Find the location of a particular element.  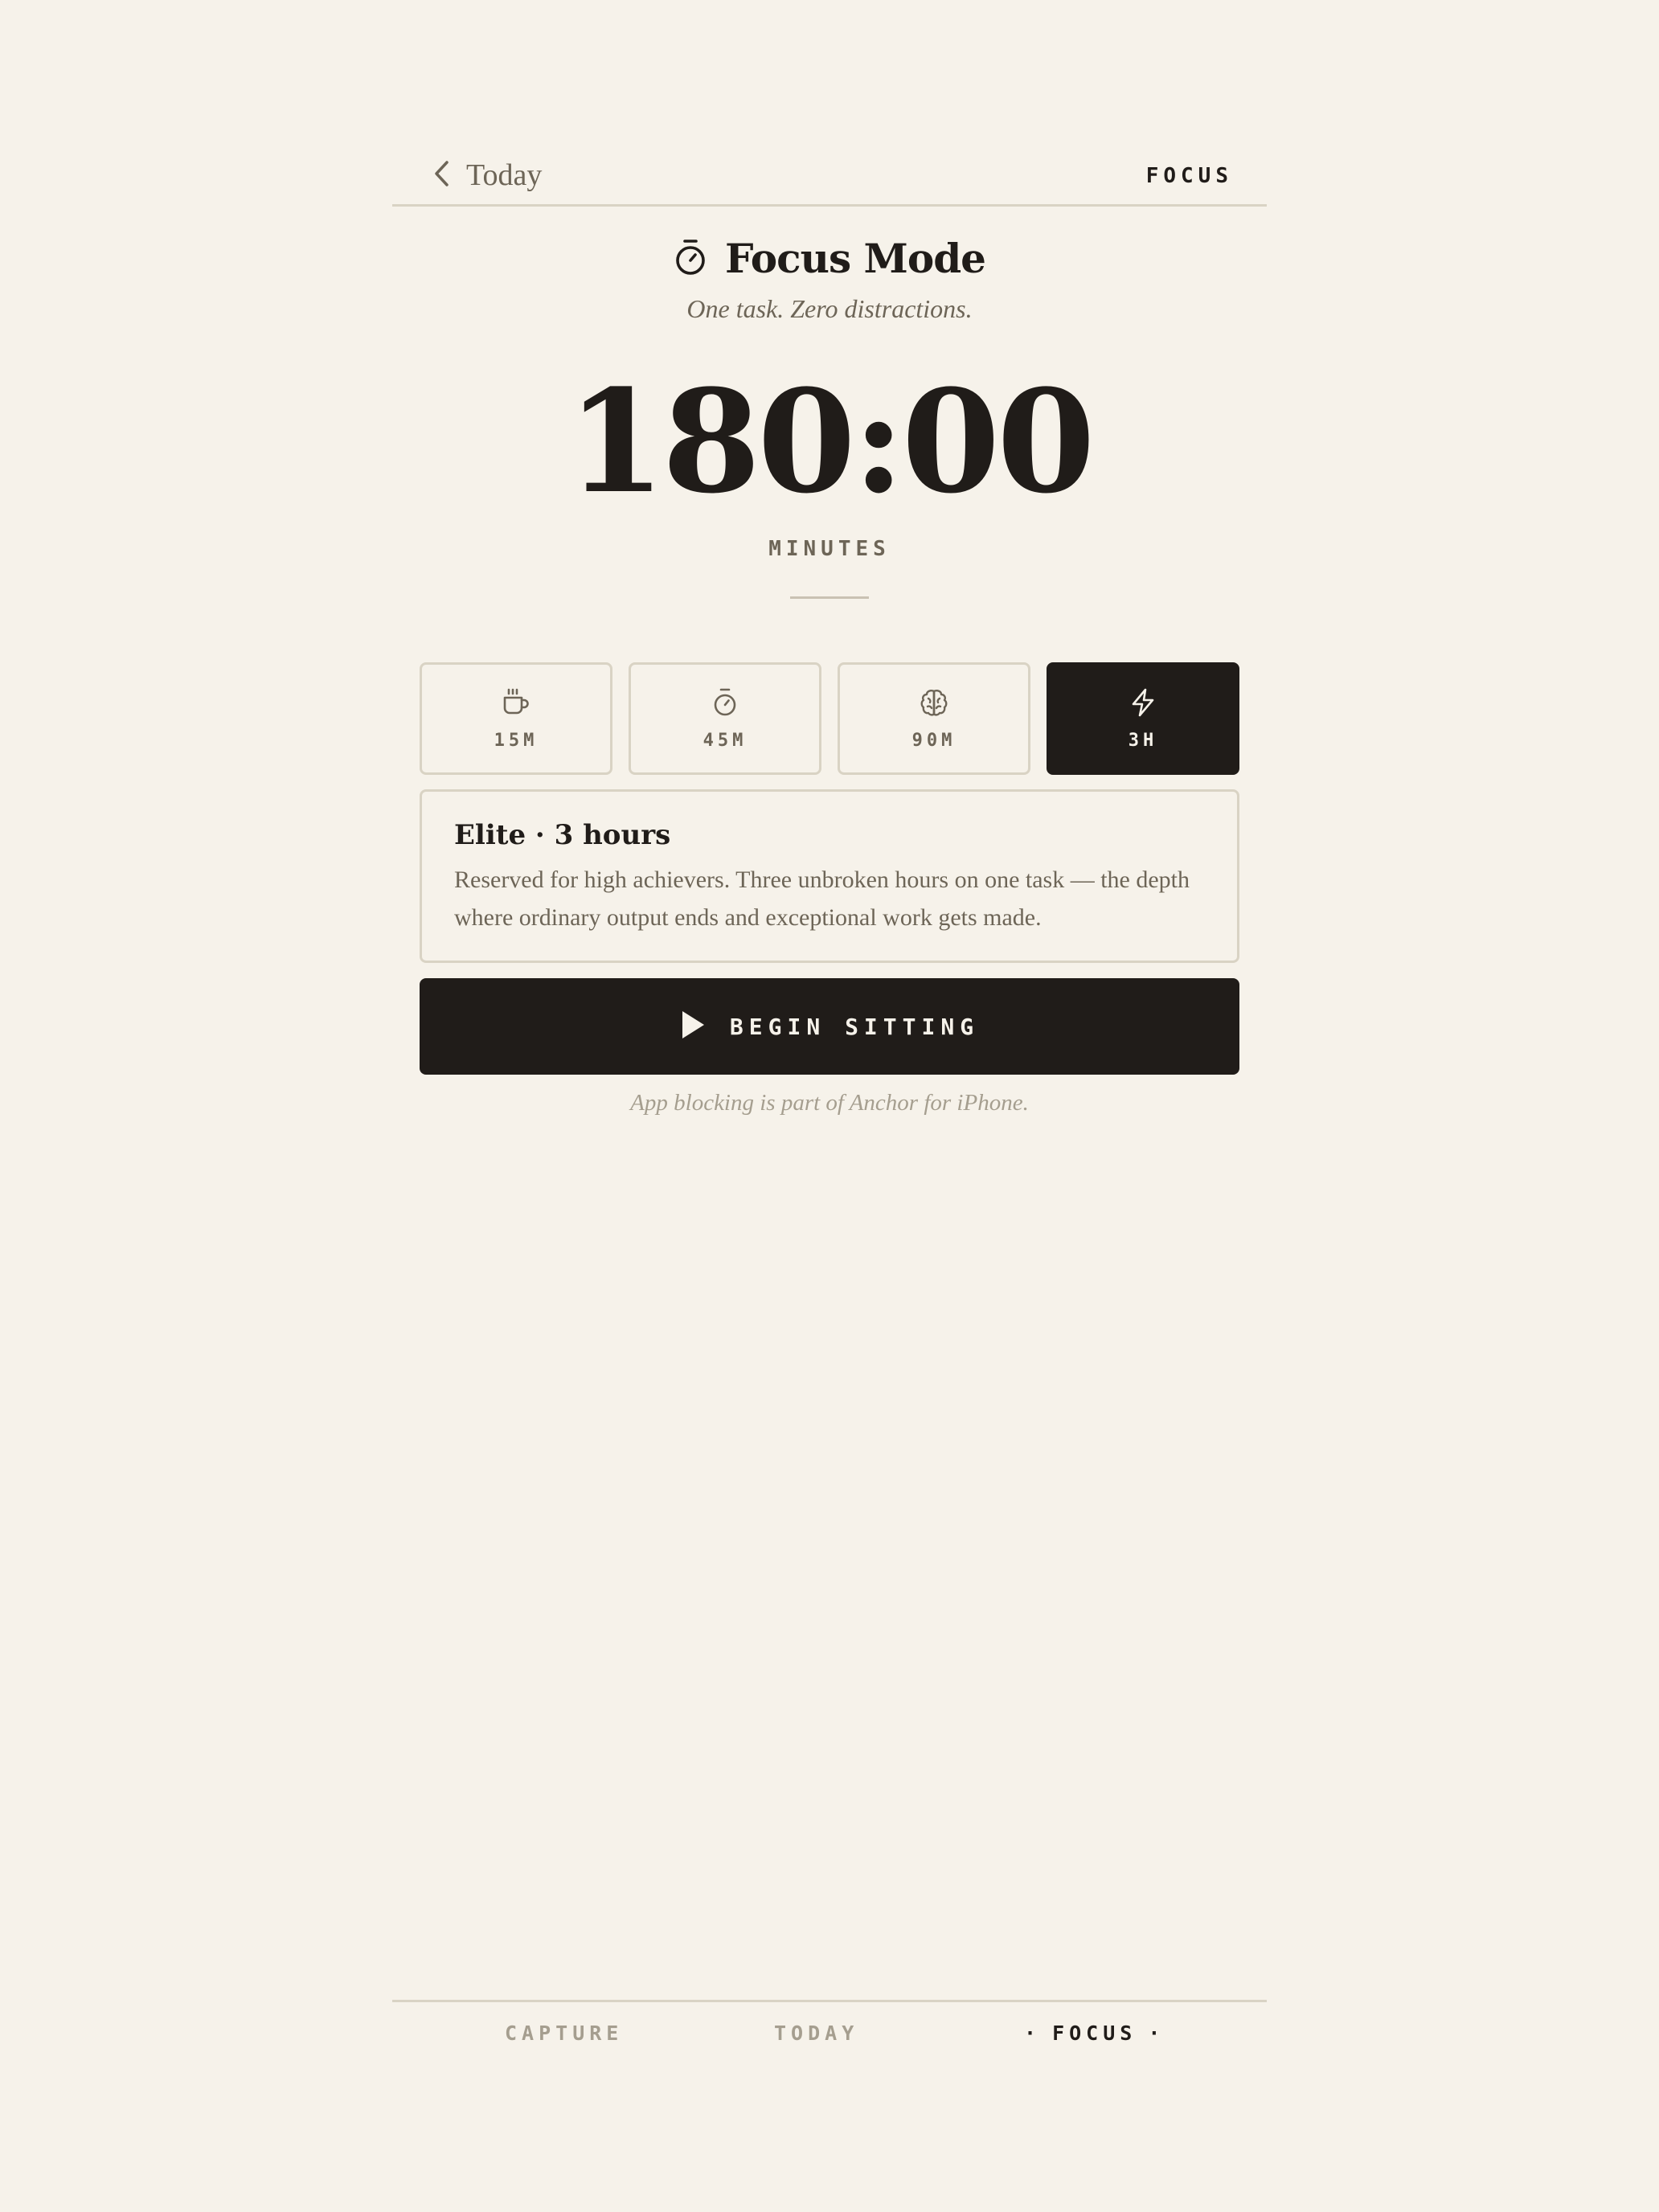

preset-15m-button: 15M is located at coordinates (516, 718).